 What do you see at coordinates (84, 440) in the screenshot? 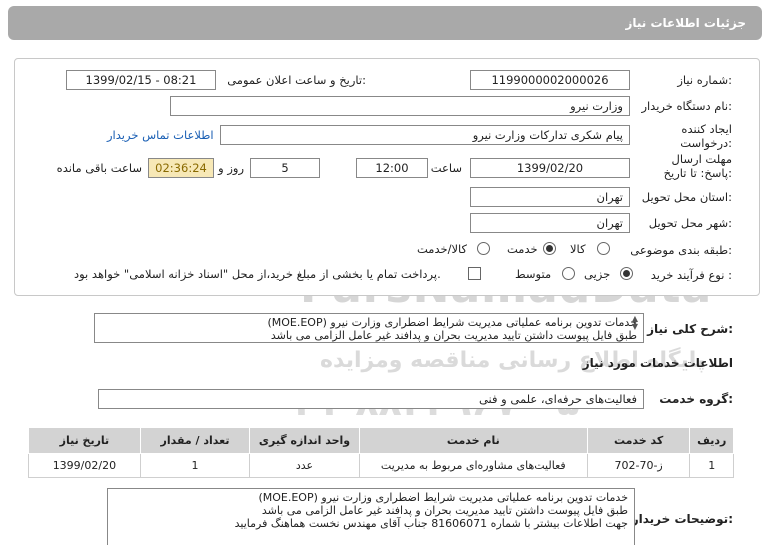
I see `col-need-date: تاریخ نیاز` at bounding box center [84, 440].